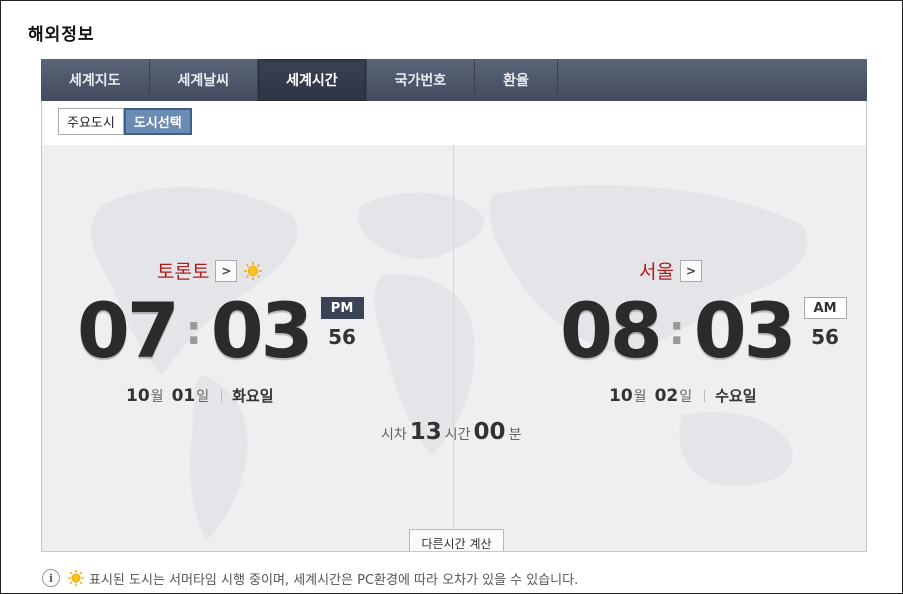 The height and width of the screenshot is (594, 903). I want to click on tab-world-time: 세계시간, so click(312, 80).